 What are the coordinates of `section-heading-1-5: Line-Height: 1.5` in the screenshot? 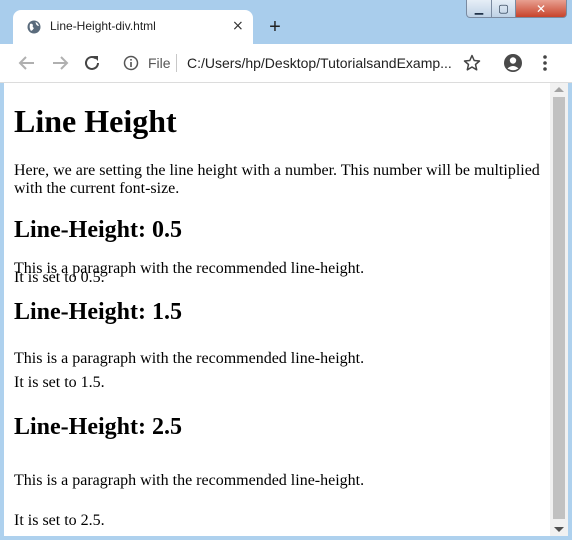 It's located at (98, 312).